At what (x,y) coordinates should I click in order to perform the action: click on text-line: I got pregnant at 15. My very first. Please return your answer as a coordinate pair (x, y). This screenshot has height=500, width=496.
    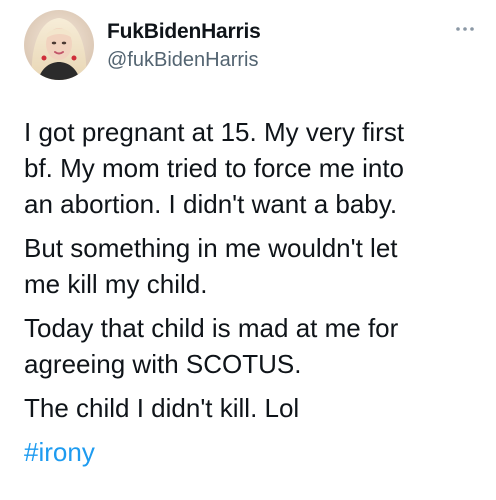
    Looking at the image, I should click on (214, 132).